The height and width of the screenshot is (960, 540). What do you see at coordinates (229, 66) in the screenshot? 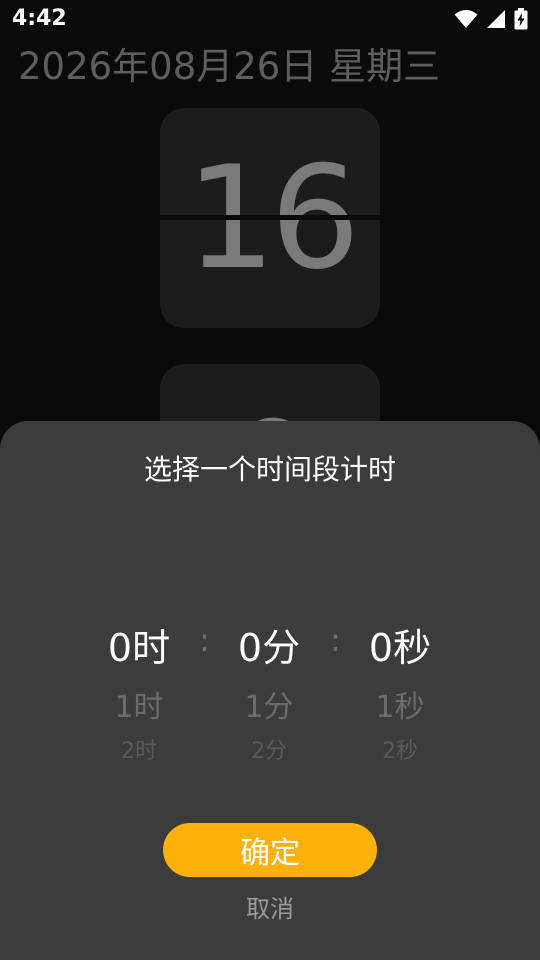
I see `date-display: 2026年08月26日 星期三` at bounding box center [229, 66].